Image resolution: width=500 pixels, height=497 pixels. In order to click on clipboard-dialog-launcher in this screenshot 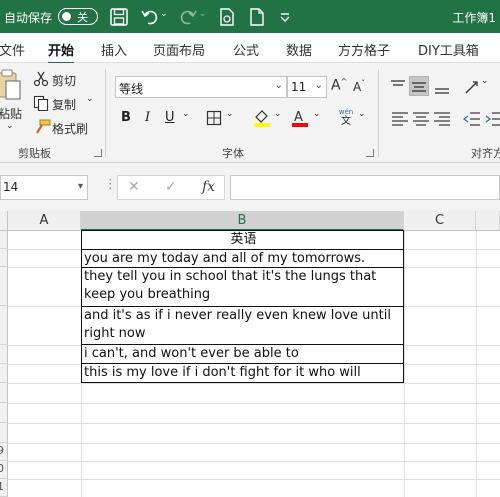, I will do `click(98, 153)`.